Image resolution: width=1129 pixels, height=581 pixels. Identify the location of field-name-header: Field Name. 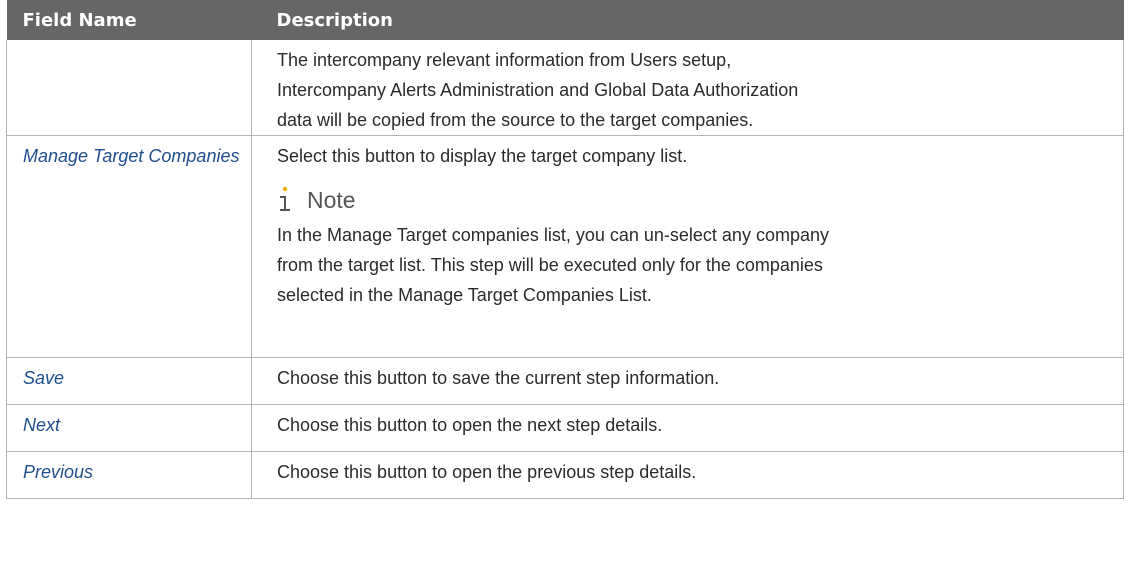
(129, 20).